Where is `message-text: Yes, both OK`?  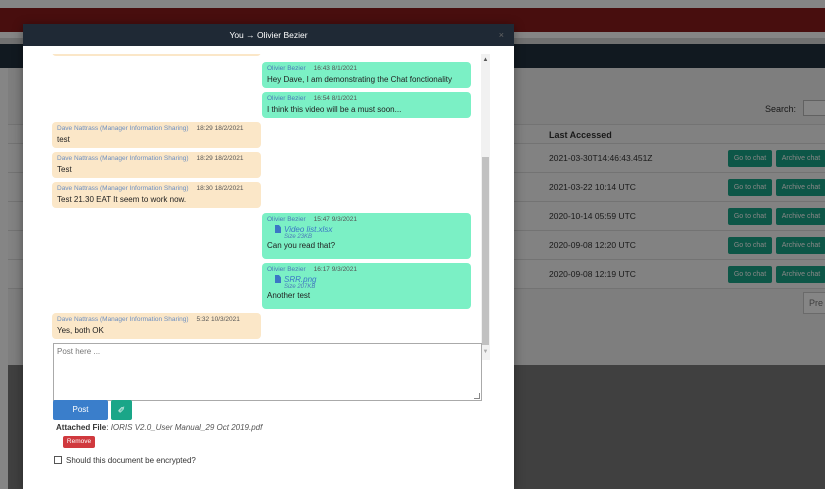 message-text: Yes, both OK is located at coordinates (80, 330).